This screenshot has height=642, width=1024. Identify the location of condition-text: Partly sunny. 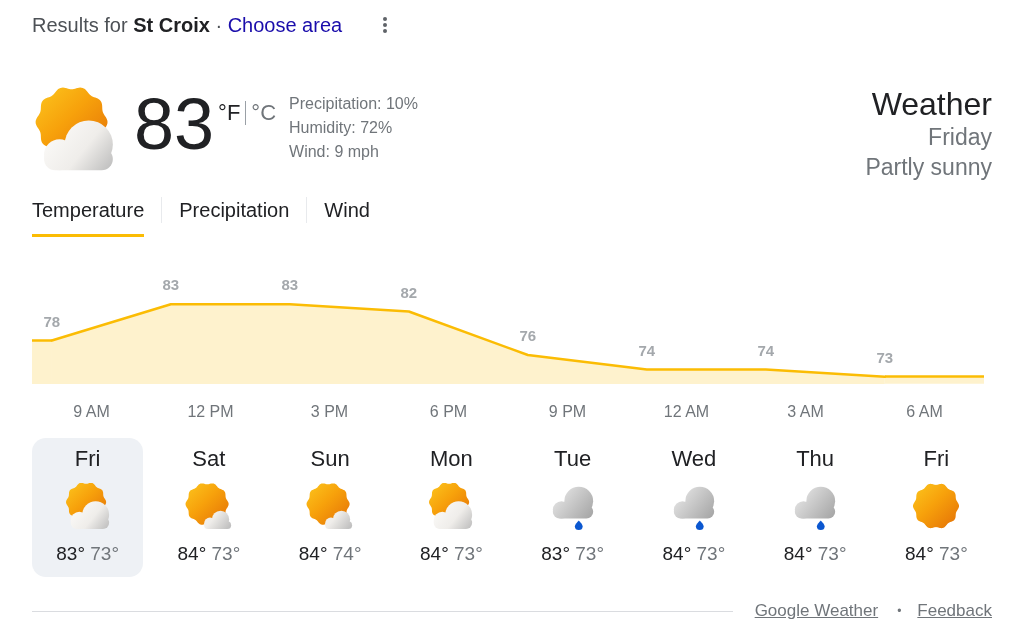
(928, 167).